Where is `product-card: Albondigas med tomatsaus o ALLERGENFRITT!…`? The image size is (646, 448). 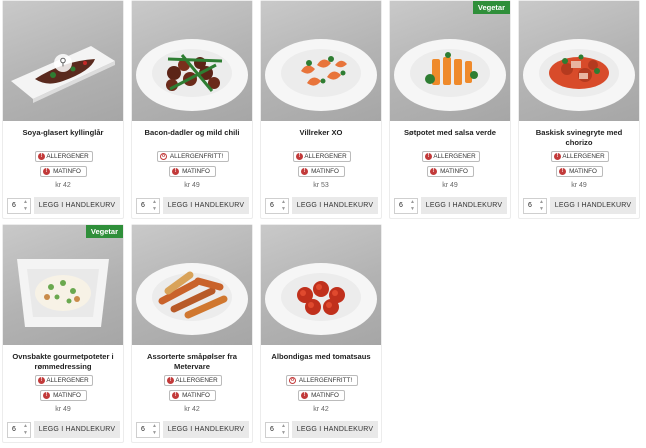
product-card: Albondigas med tomatsaus o ALLERGENFRITT!… is located at coordinates (321, 333).